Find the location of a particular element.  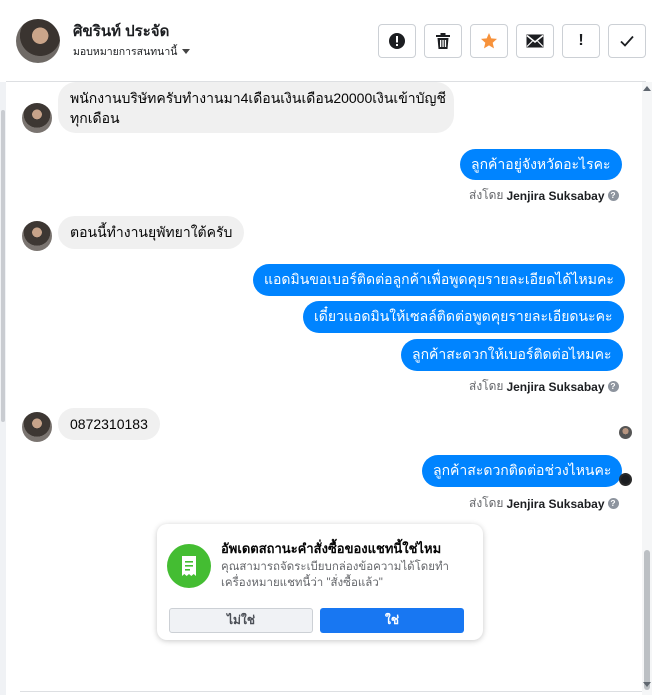

spam-button is located at coordinates (397, 41).